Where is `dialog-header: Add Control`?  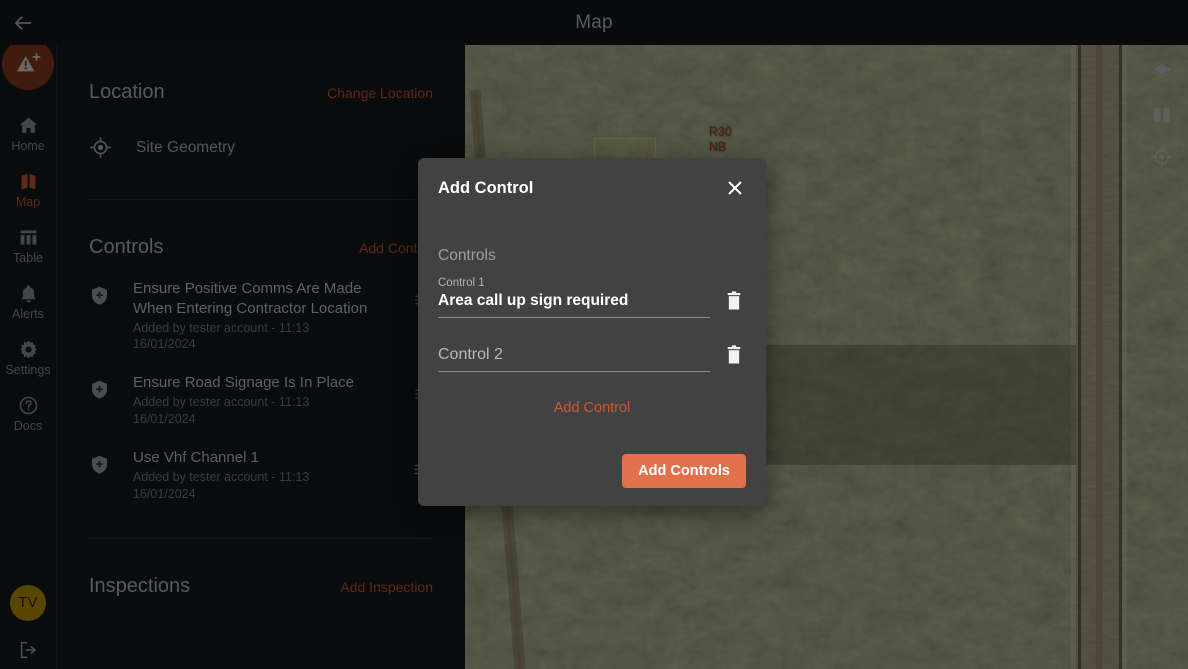 dialog-header: Add Control is located at coordinates (592, 178).